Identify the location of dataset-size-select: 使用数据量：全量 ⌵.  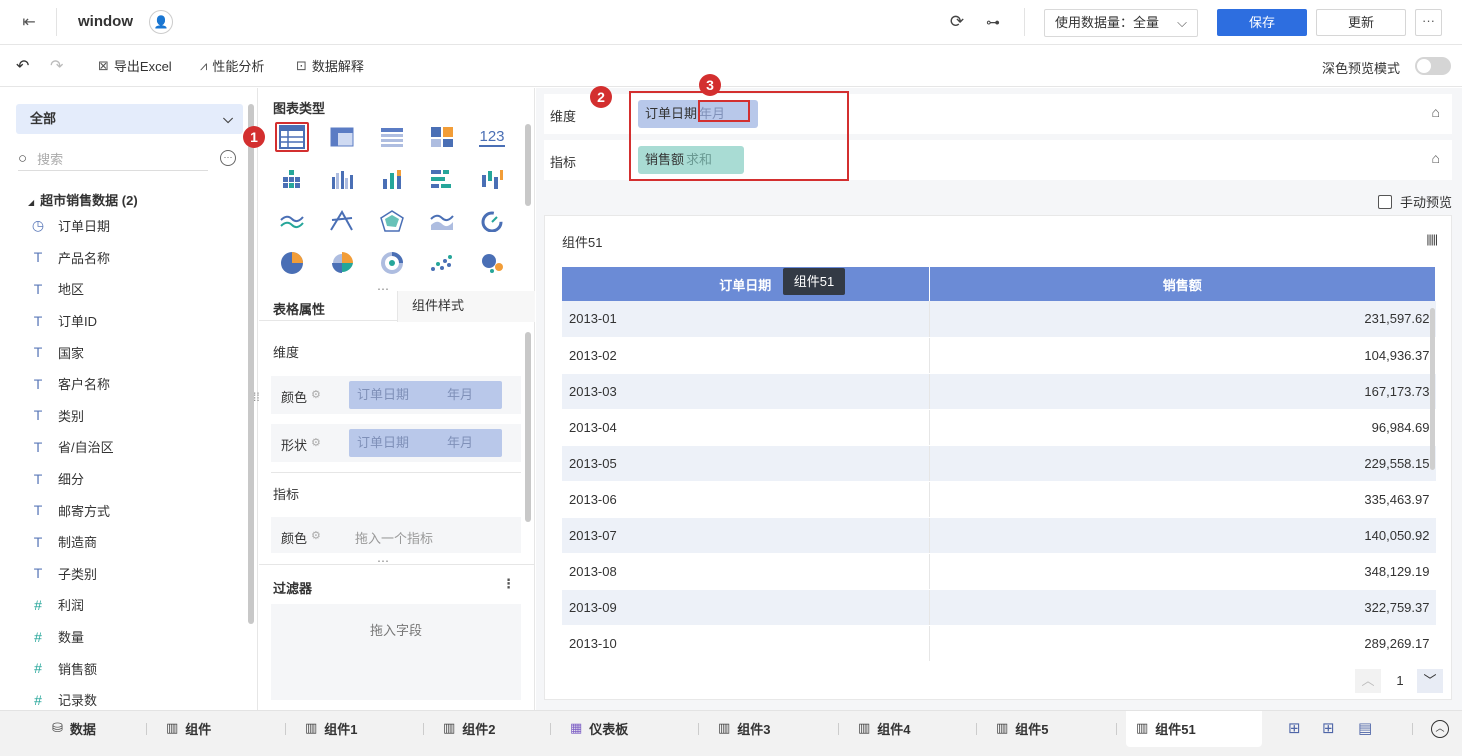
(1121, 23).